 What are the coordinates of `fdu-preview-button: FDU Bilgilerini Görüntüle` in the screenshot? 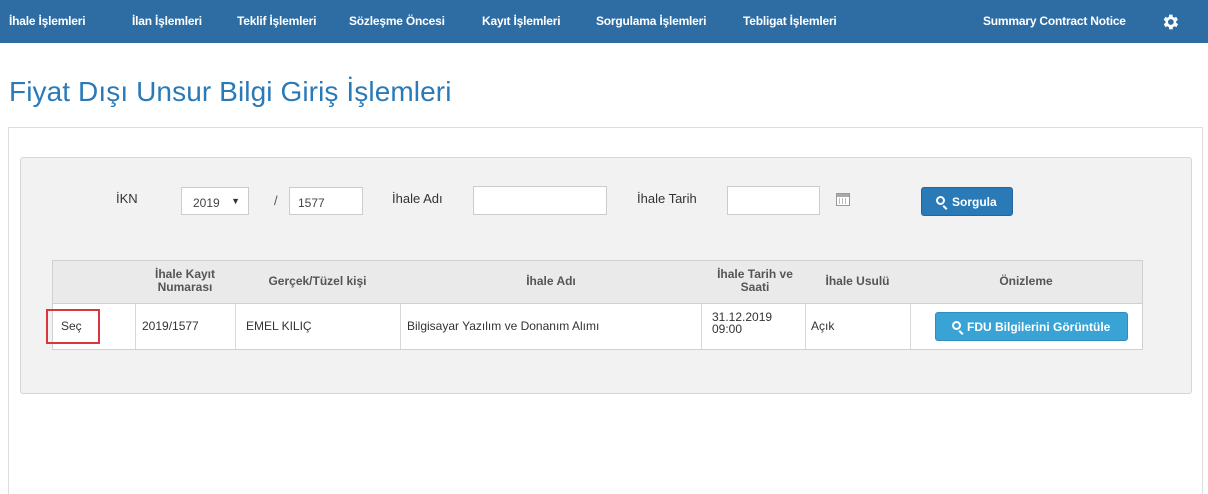 It's located at (1031, 326).